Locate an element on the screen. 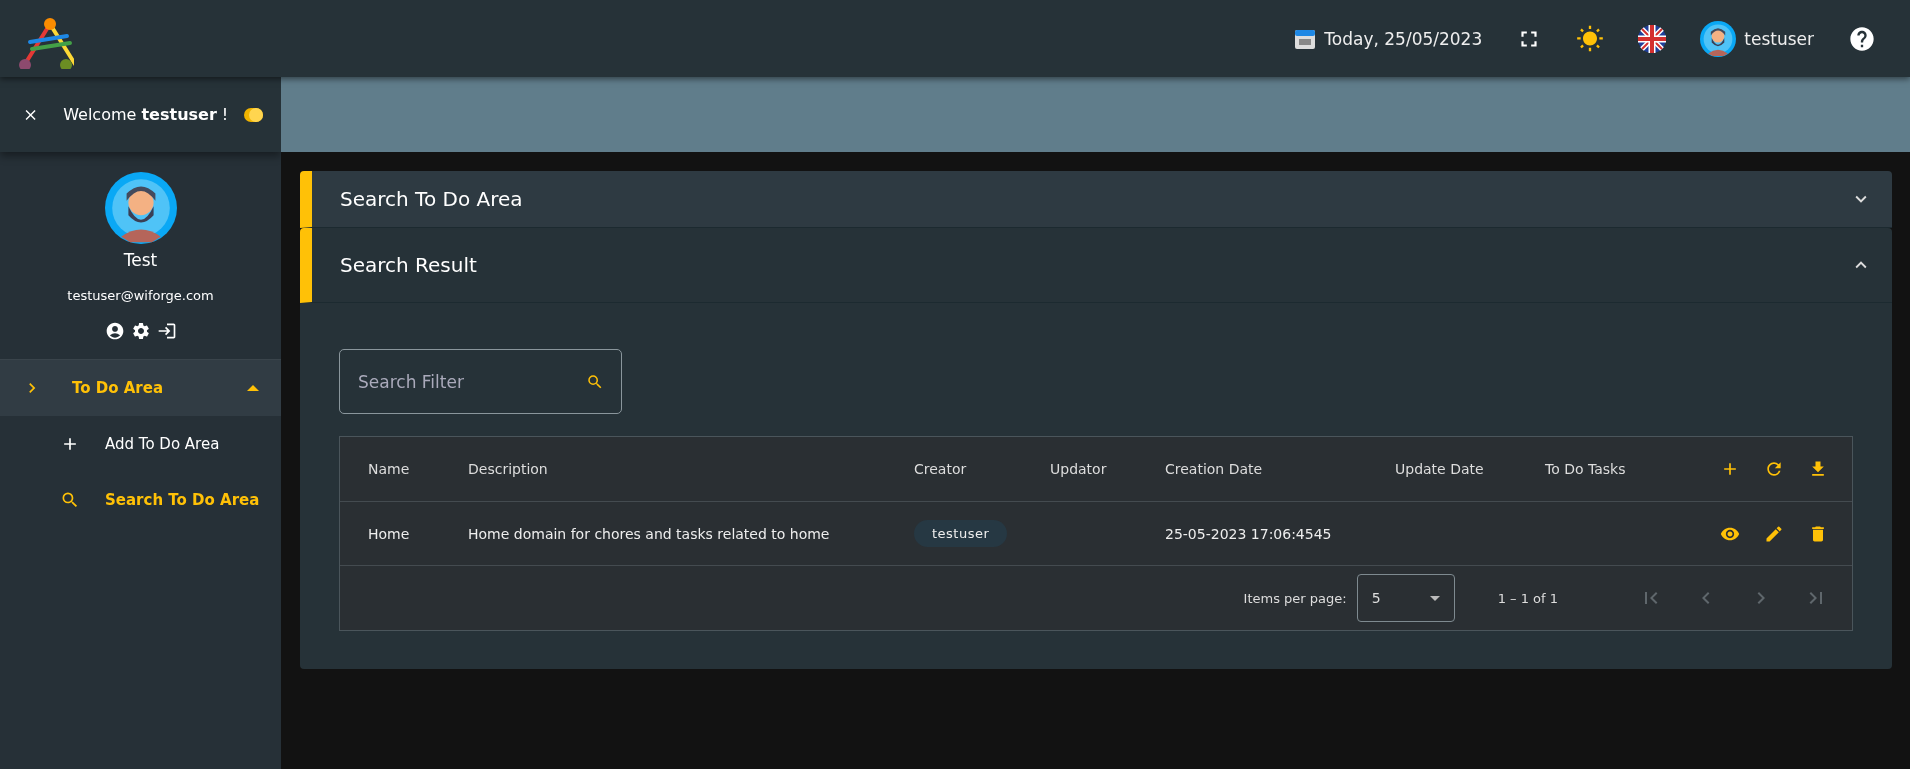 The width and height of the screenshot is (1910, 769). items-per-page-label: Items per page: is located at coordinates (1295, 598).